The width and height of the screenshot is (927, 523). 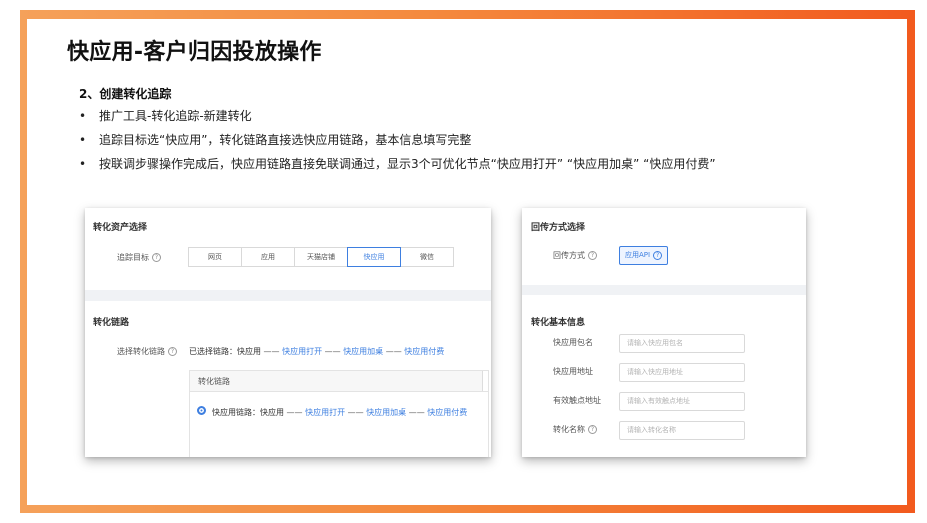 I want to click on touchpoint-address-label: 有效触点地址, so click(x=577, y=400).